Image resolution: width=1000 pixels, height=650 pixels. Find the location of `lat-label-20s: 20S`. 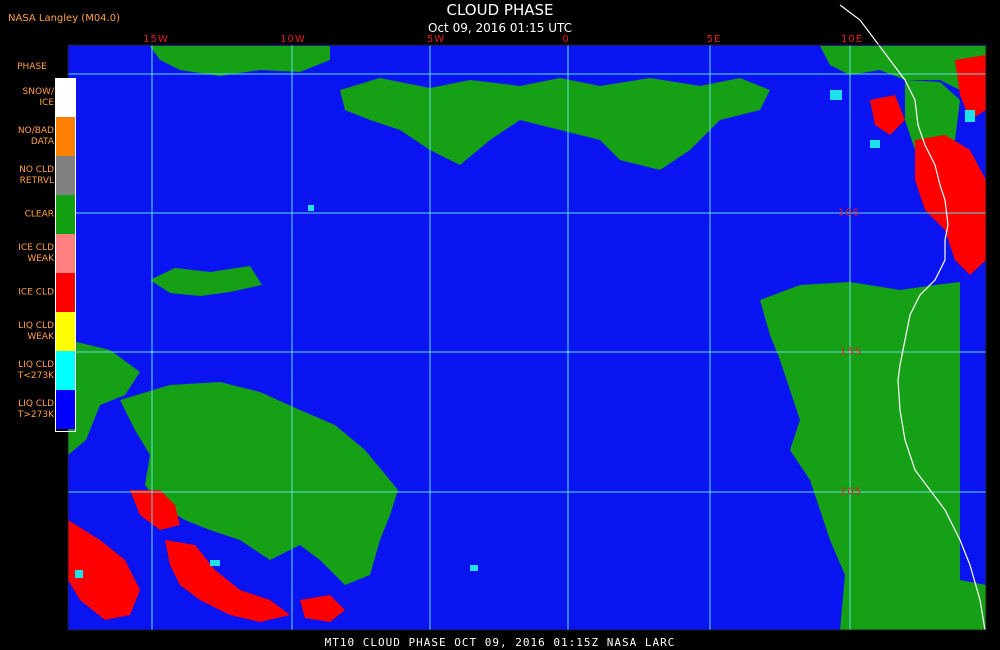

lat-label-20s: 20S is located at coordinates (851, 492).